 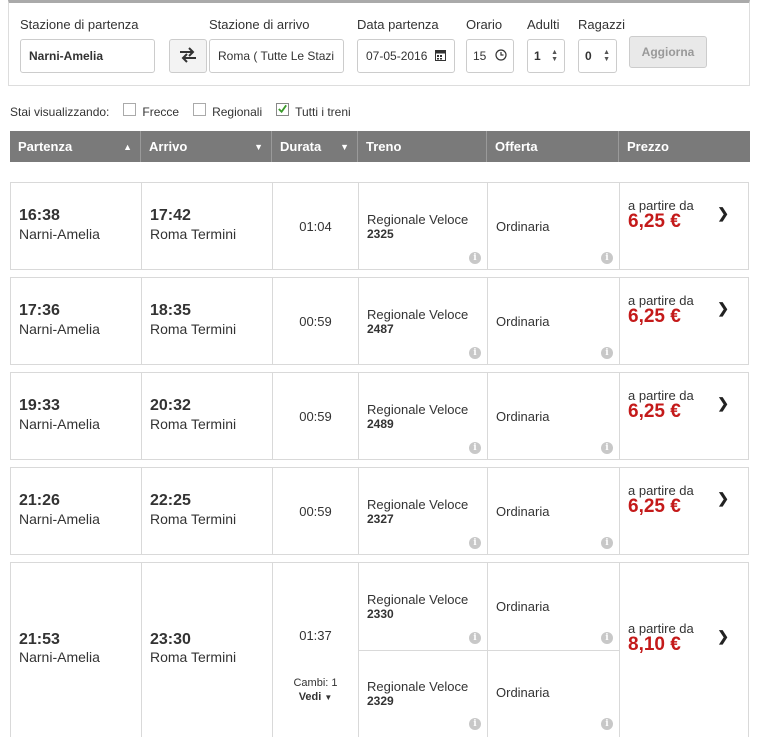 What do you see at coordinates (127, 146) in the screenshot?
I see `sort-asc-icon: ▲` at bounding box center [127, 146].